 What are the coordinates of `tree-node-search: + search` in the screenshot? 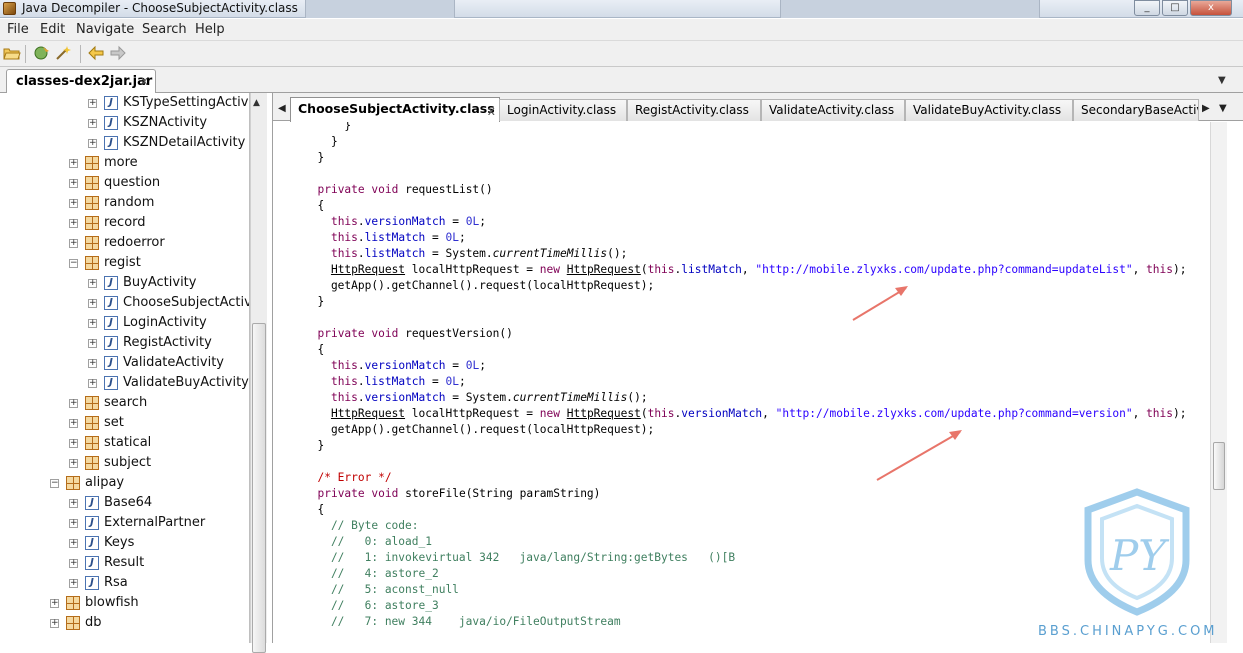 It's located at (159, 404).